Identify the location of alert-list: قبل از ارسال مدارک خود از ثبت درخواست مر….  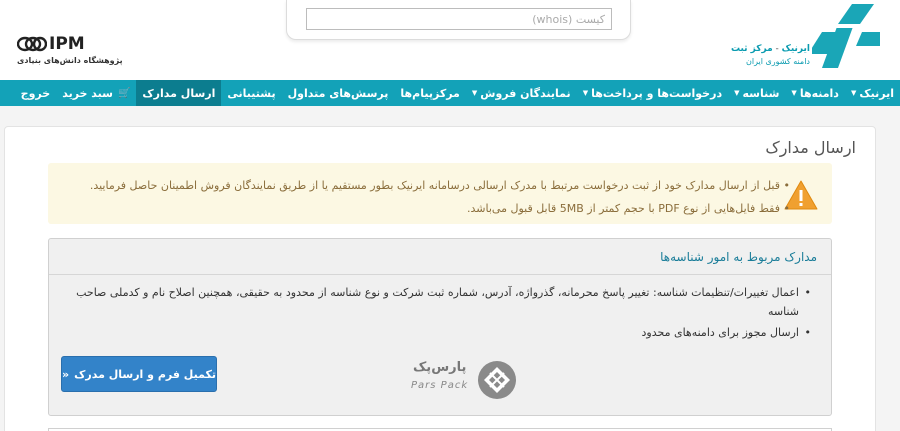
(440, 197).